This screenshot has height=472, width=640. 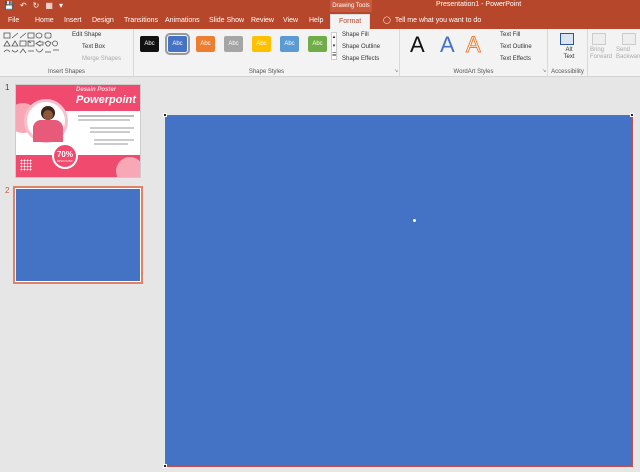 I want to click on styles-scroll-control: ▴ ▾ ☰, so click(x=334, y=46).